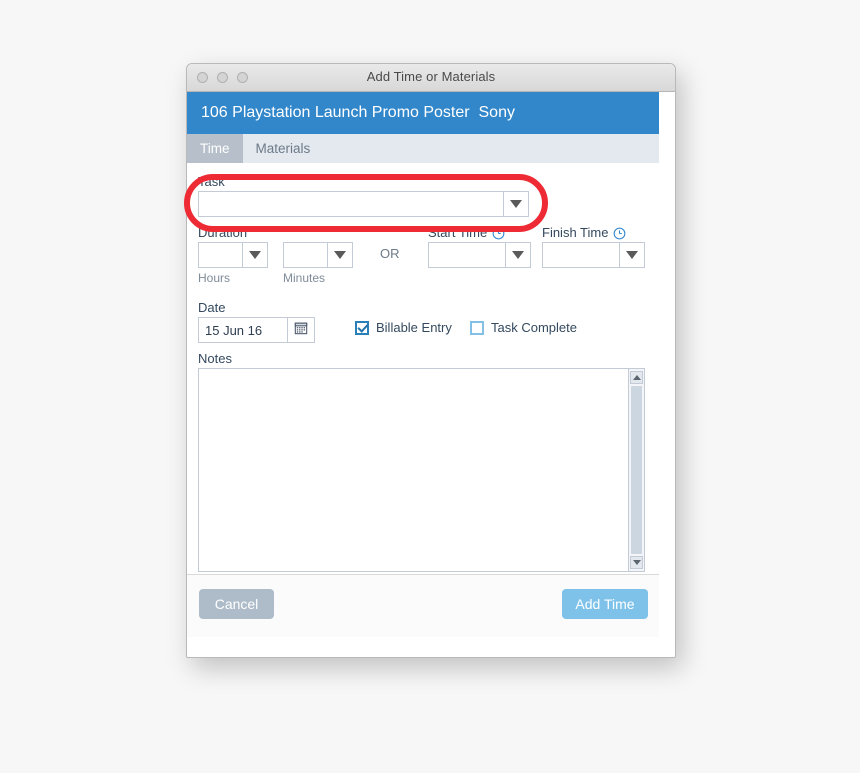 This screenshot has height=773, width=860. I want to click on start-time-dropdown-arrow, so click(517, 255).